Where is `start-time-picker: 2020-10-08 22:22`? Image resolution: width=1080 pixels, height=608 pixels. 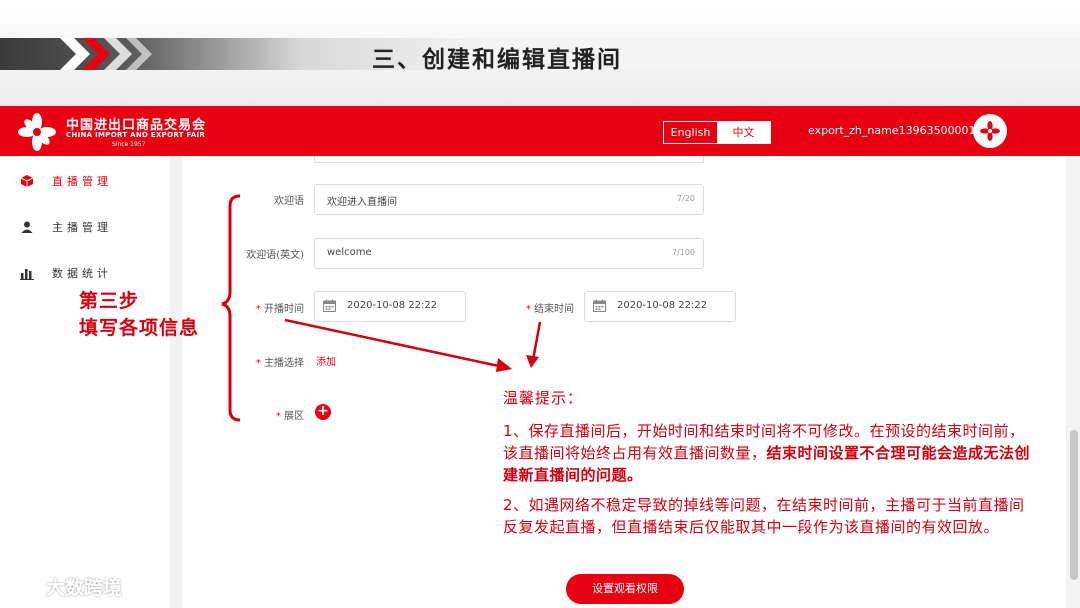 start-time-picker: 2020-10-08 22:22 is located at coordinates (390, 306).